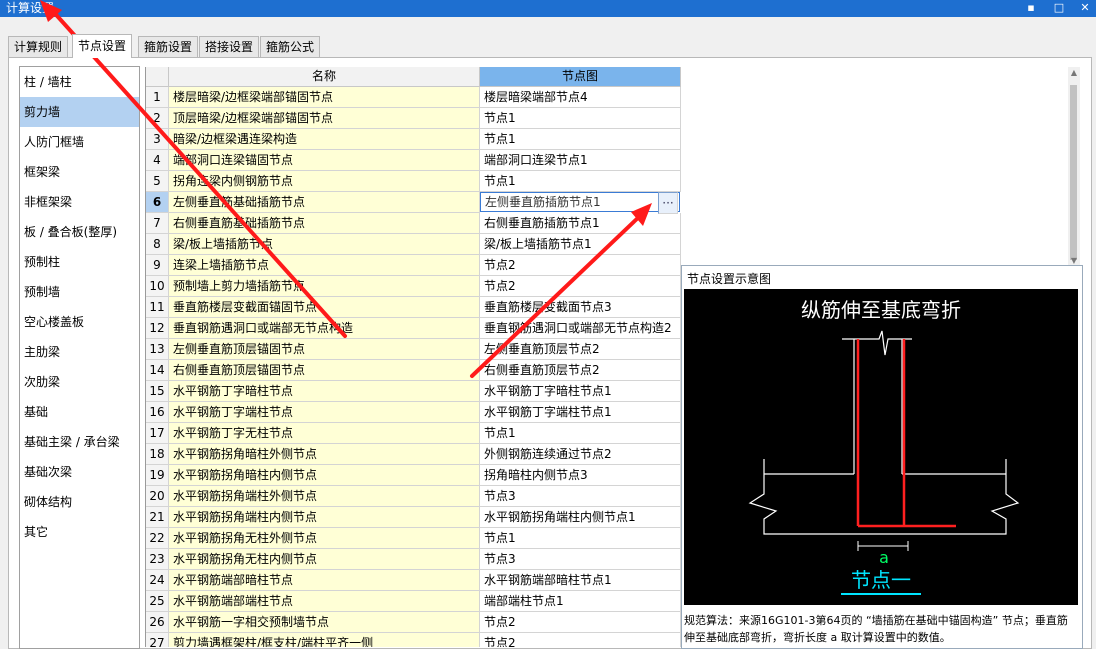 Image resolution: width=1096 pixels, height=649 pixels. I want to click on table-row: 24 水平钢筋端部暗柱节点 水平钢筋端部暗柱节点1, so click(413, 580).